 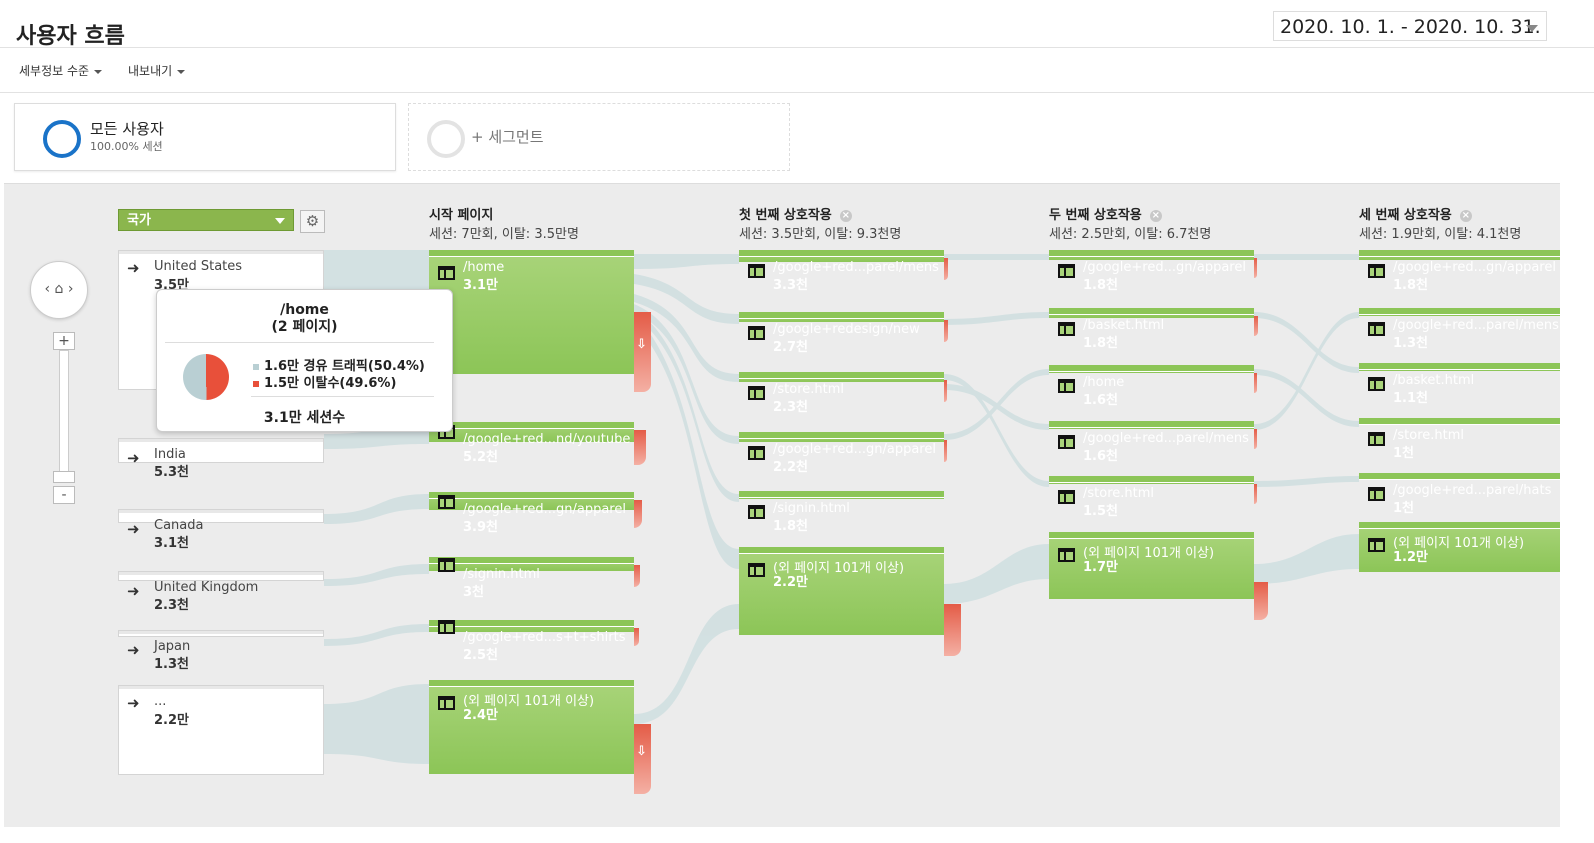 I want to click on country-name: Canada, so click(x=179, y=525).